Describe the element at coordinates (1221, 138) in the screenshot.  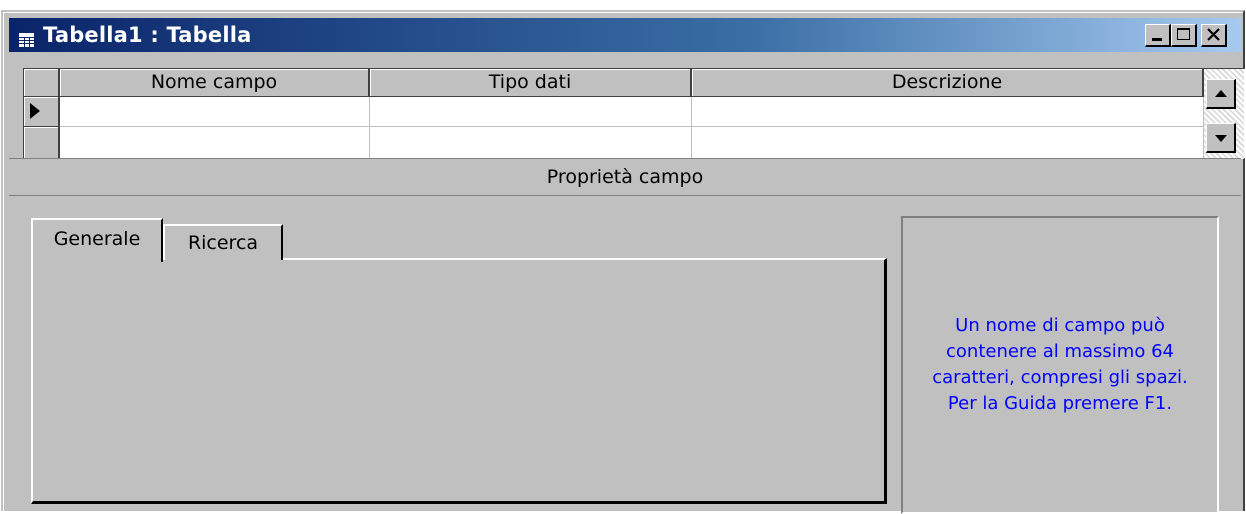
I see `scroll-down-button` at that location.